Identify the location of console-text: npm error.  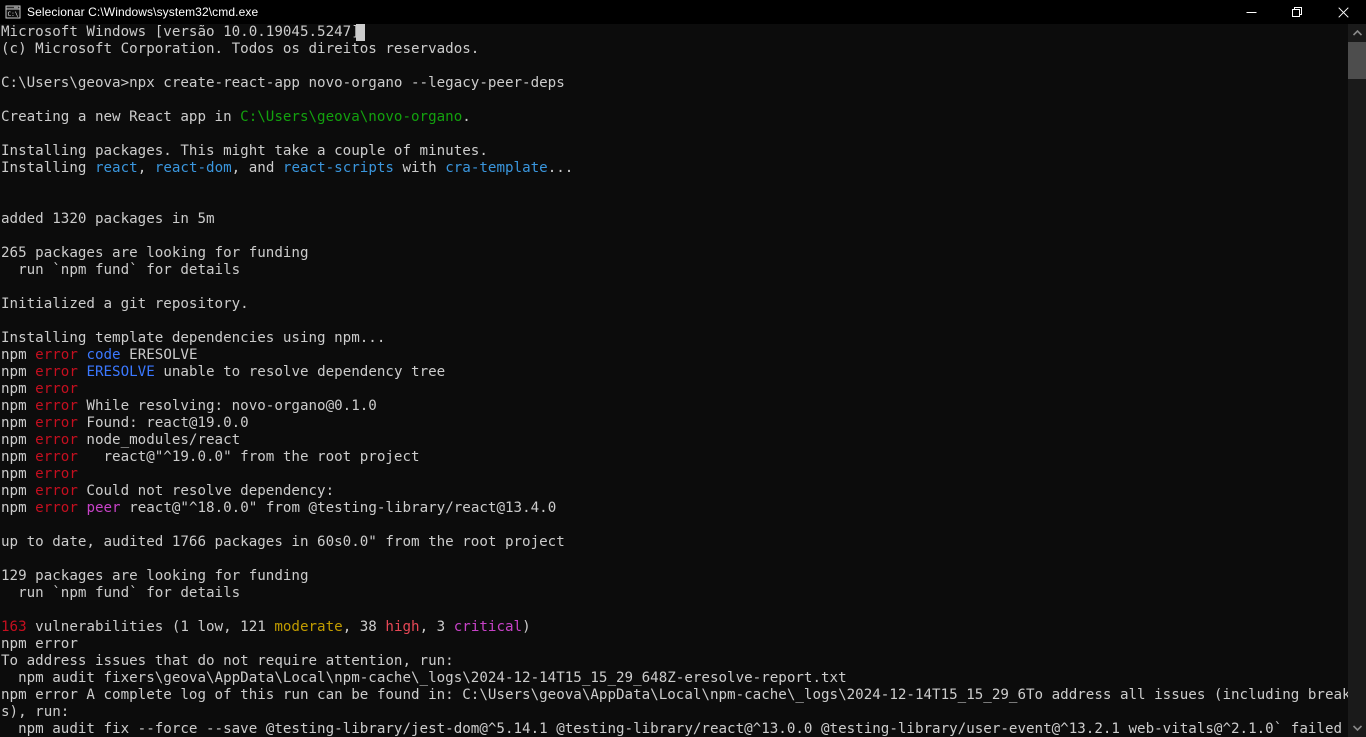
(39, 644).